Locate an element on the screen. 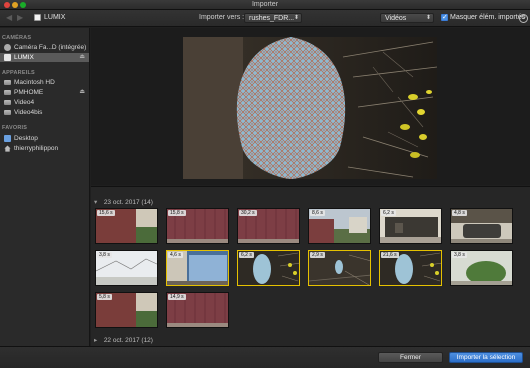 The width and height of the screenshot is (530, 368). hide-imported-checkbox is located at coordinates (444, 17).